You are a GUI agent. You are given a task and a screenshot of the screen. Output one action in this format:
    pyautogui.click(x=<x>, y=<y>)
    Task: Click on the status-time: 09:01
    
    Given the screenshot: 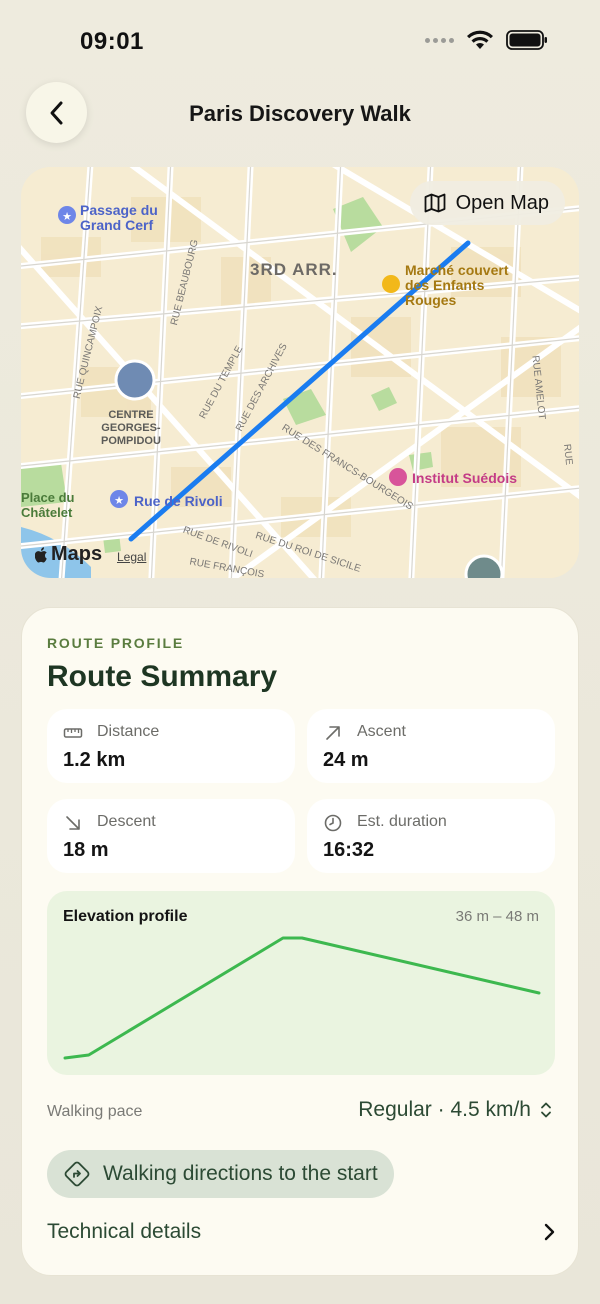 What is the action you would take?
    pyautogui.click(x=112, y=41)
    